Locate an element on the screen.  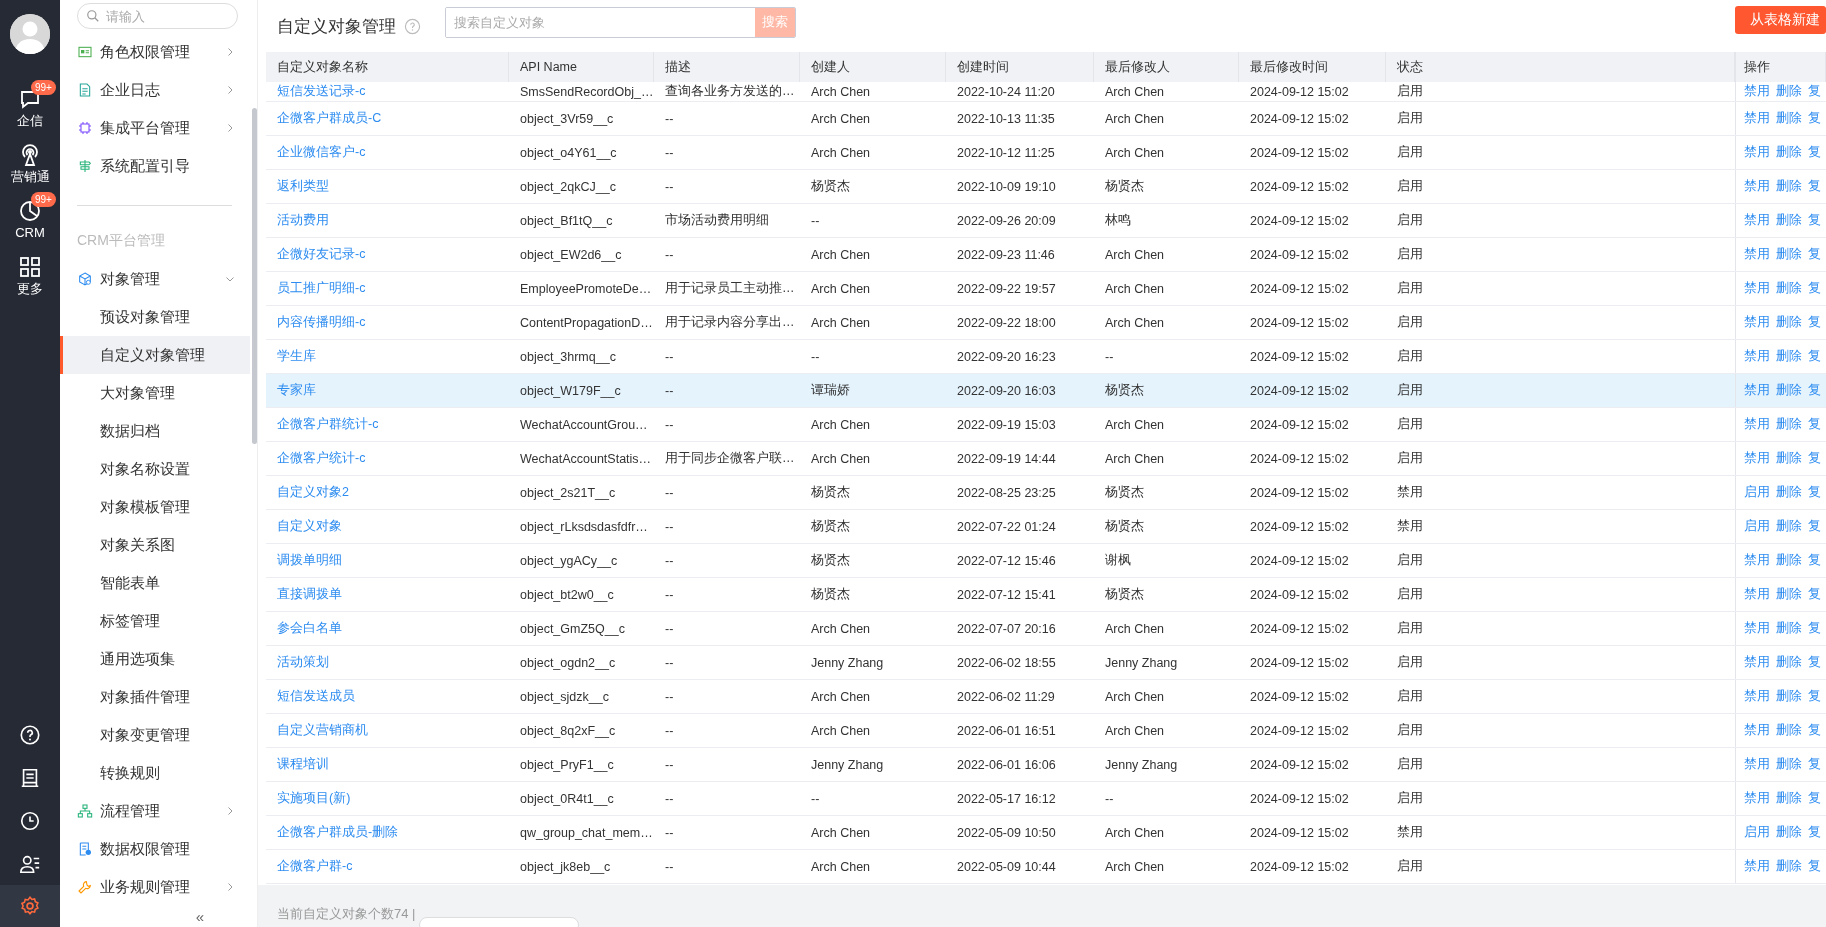
table-row: 企微客户群成员-删除 qw_group_chat_mem… -- Arch Chen 2022-05-09 10:50 Arch Chen 2024-09-12 15:02 禁用 启用 删除 复 is located at coordinates (1046, 833).